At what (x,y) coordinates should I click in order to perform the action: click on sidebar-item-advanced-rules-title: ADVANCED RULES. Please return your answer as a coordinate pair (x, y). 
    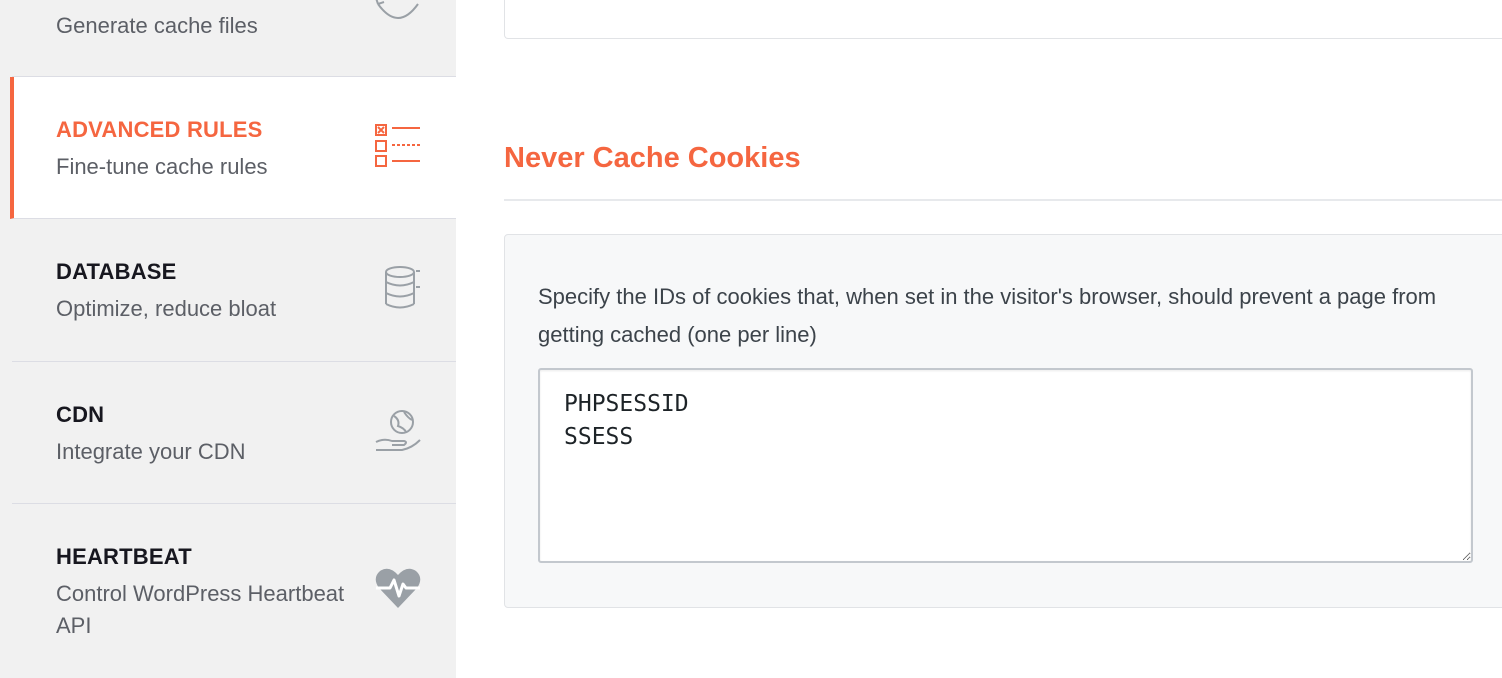
    Looking at the image, I should click on (159, 129).